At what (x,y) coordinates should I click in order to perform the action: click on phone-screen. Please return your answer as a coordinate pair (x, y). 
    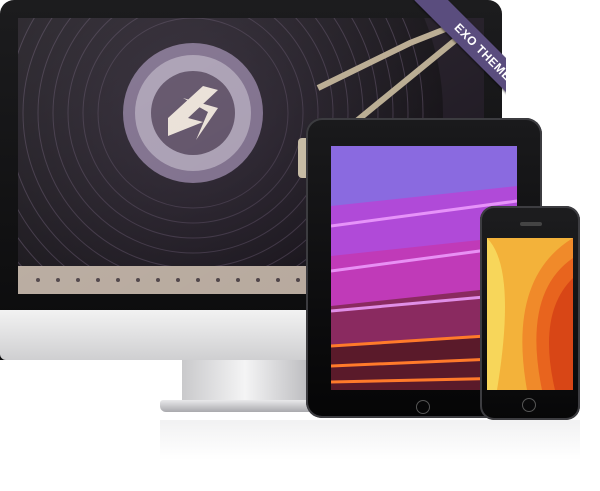
    Looking at the image, I should click on (530, 314).